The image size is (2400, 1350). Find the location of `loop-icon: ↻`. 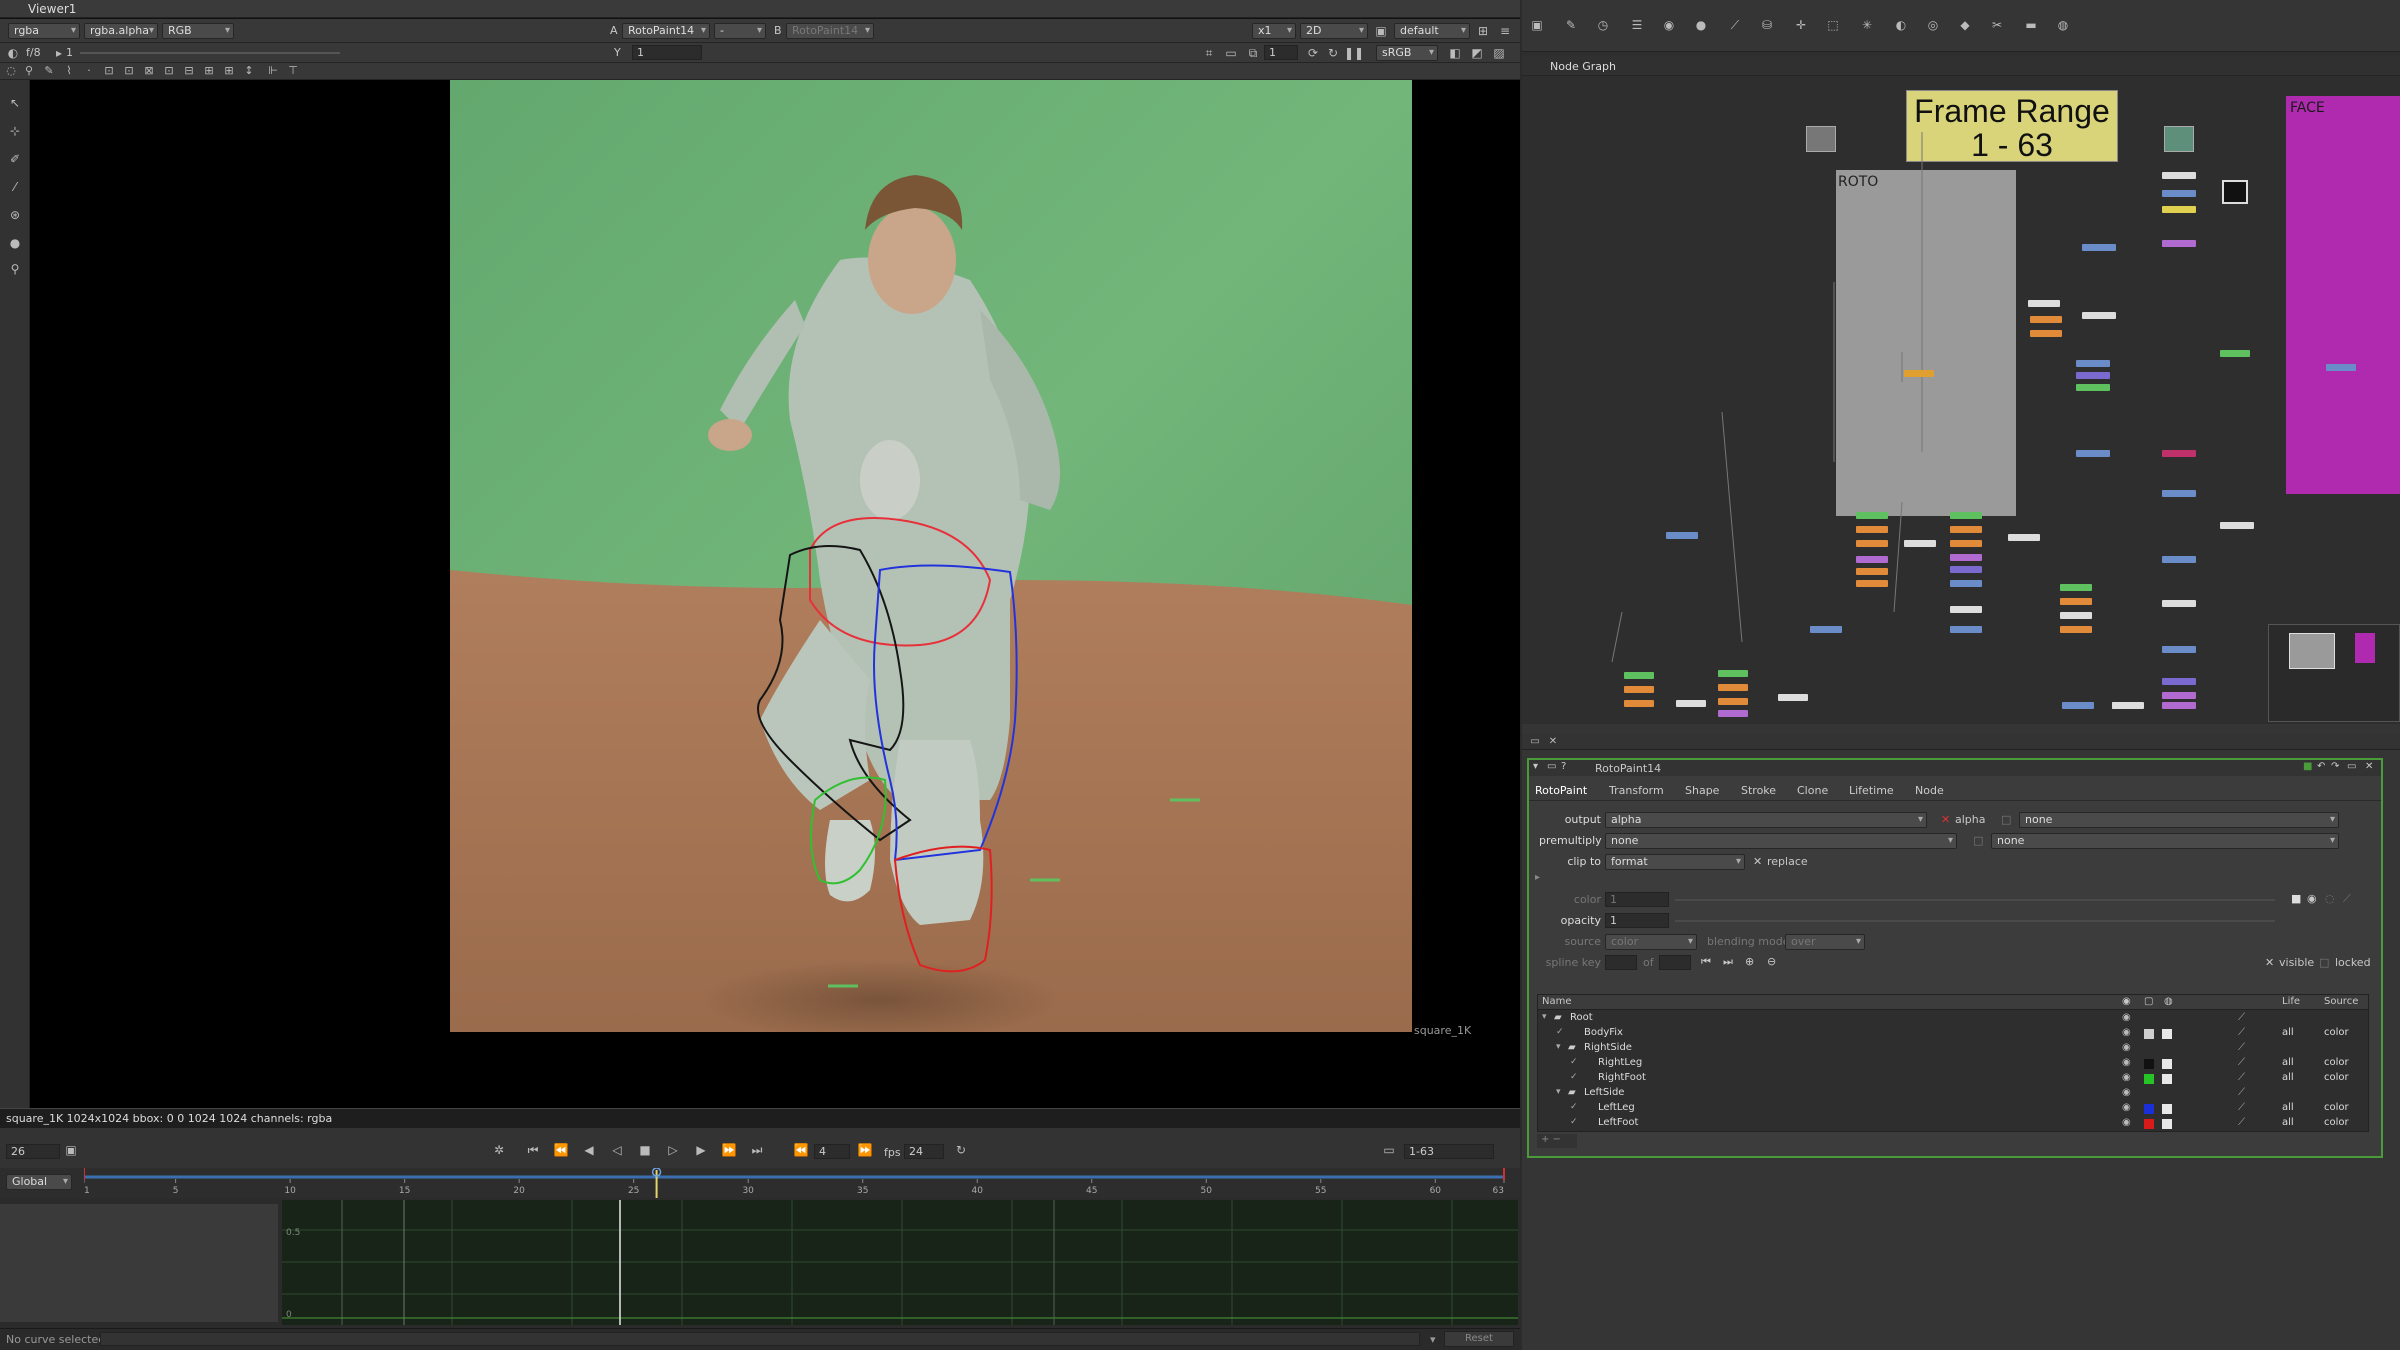

loop-icon: ↻ is located at coordinates (961, 1150).